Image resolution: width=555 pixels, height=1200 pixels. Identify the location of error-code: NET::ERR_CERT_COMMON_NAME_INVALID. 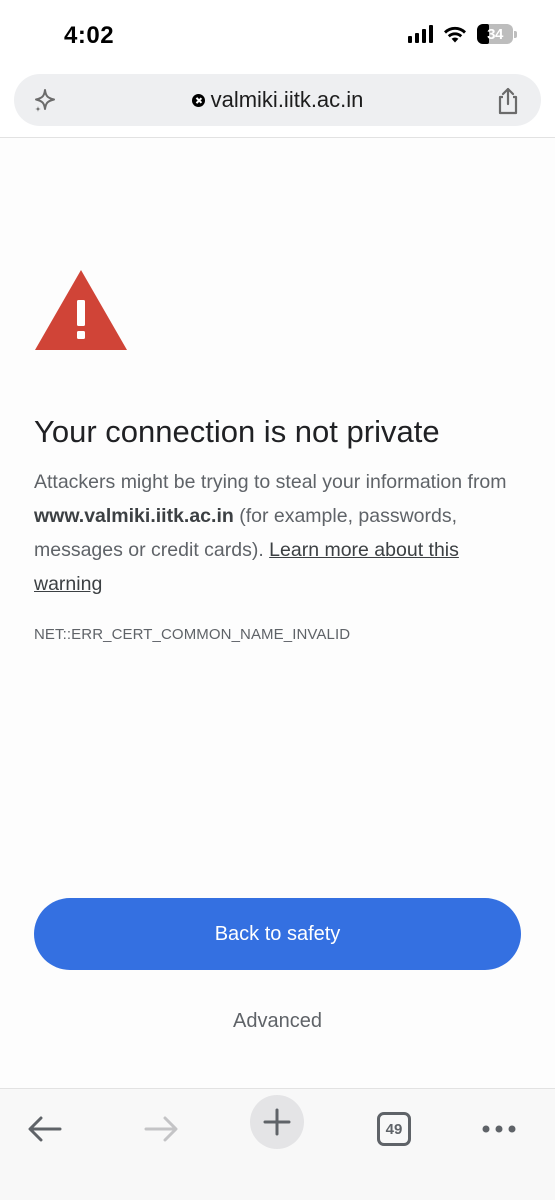
(192, 634).